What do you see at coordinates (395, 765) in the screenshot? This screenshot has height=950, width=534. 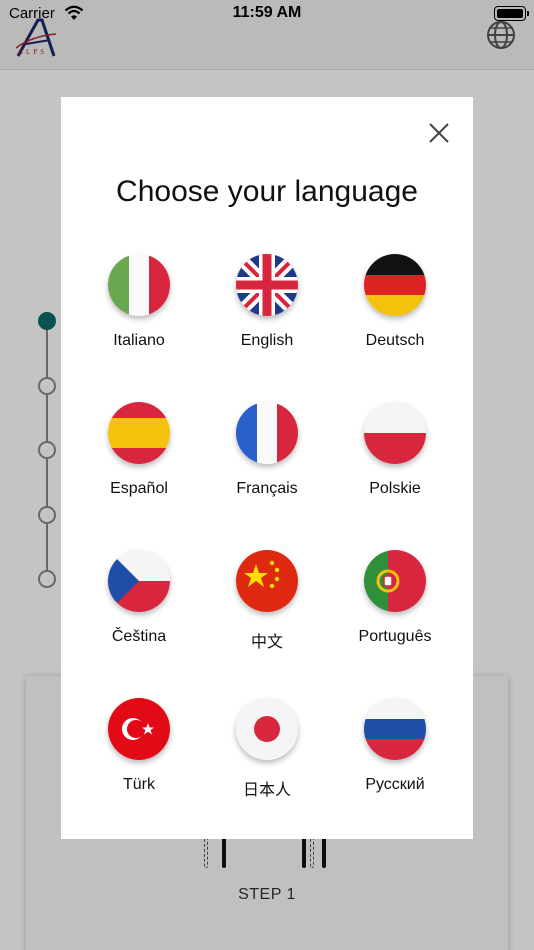 I see `language-option-russian: Русский` at bounding box center [395, 765].